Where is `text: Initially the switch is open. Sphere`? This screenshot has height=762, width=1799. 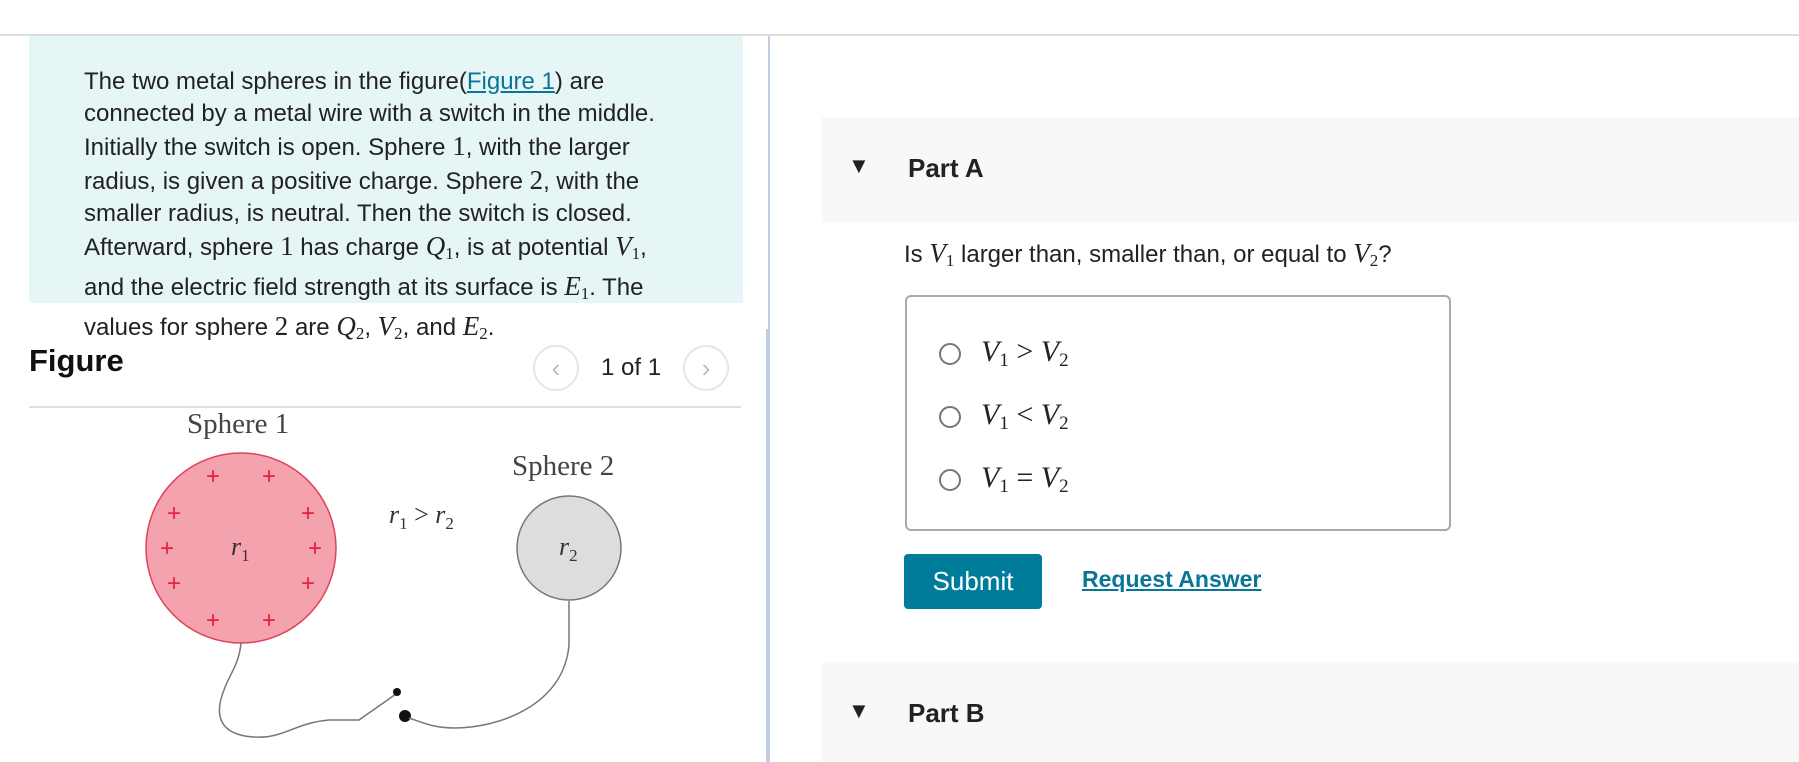
text: Initially the switch is open. Sphere is located at coordinates (268, 147).